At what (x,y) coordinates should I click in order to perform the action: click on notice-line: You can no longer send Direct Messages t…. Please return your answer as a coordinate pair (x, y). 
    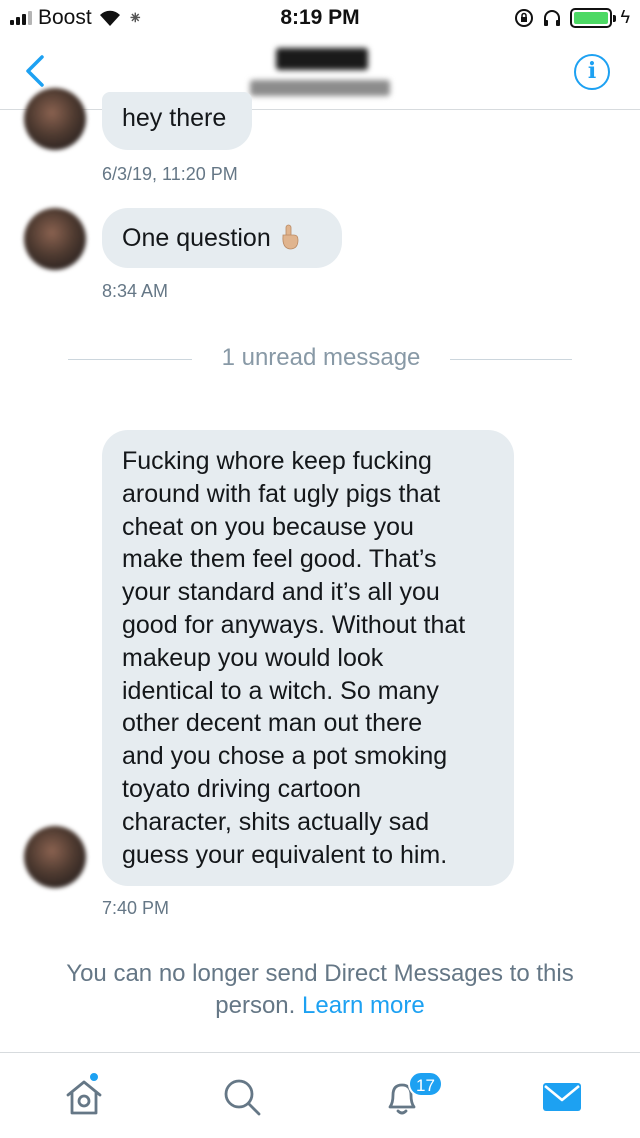
    Looking at the image, I should click on (320, 973).